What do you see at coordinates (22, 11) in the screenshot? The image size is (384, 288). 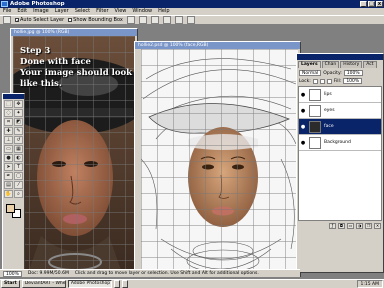 I see `menu-edit: Edit` at bounding box center [22, 11].